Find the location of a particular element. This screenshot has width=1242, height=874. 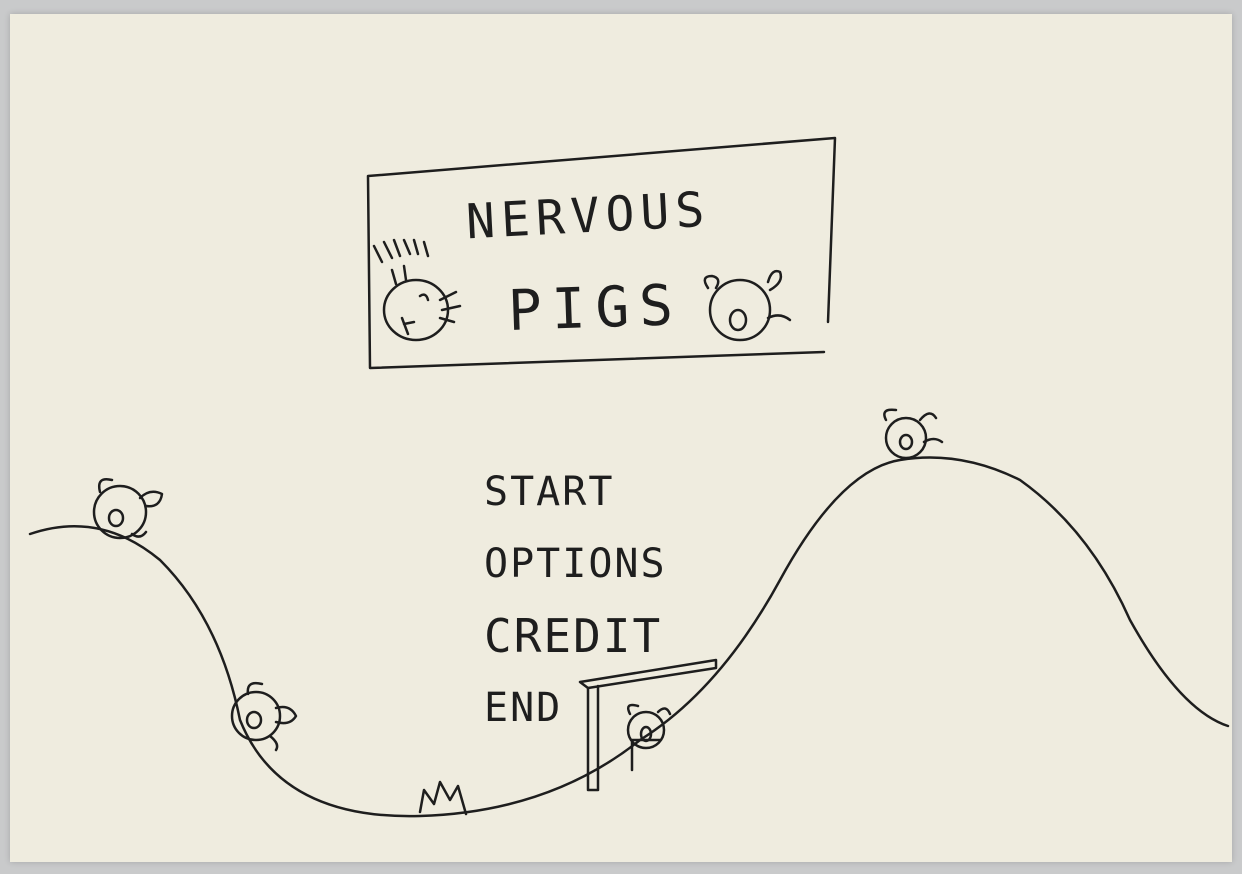

menu-credit-button: CREDIT is located at coordinates (575, 642).